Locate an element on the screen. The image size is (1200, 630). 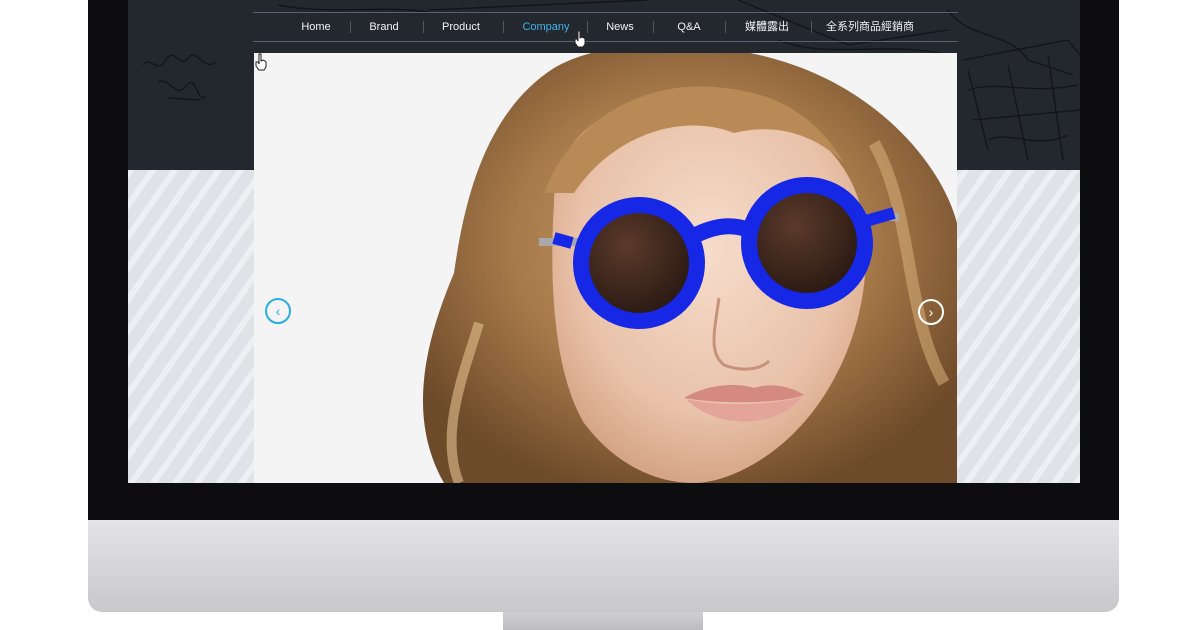
nav-item-company: Company is located at coordinates (545, 27).